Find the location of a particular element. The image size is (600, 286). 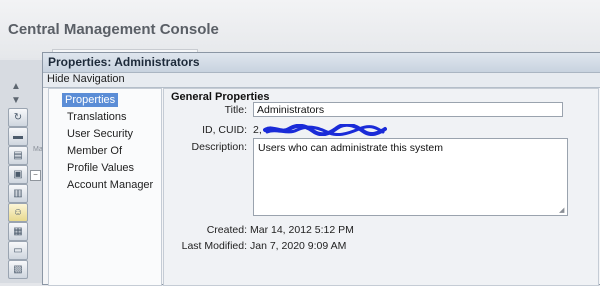

title-input: Administrators is located at coordinates (408, 109).